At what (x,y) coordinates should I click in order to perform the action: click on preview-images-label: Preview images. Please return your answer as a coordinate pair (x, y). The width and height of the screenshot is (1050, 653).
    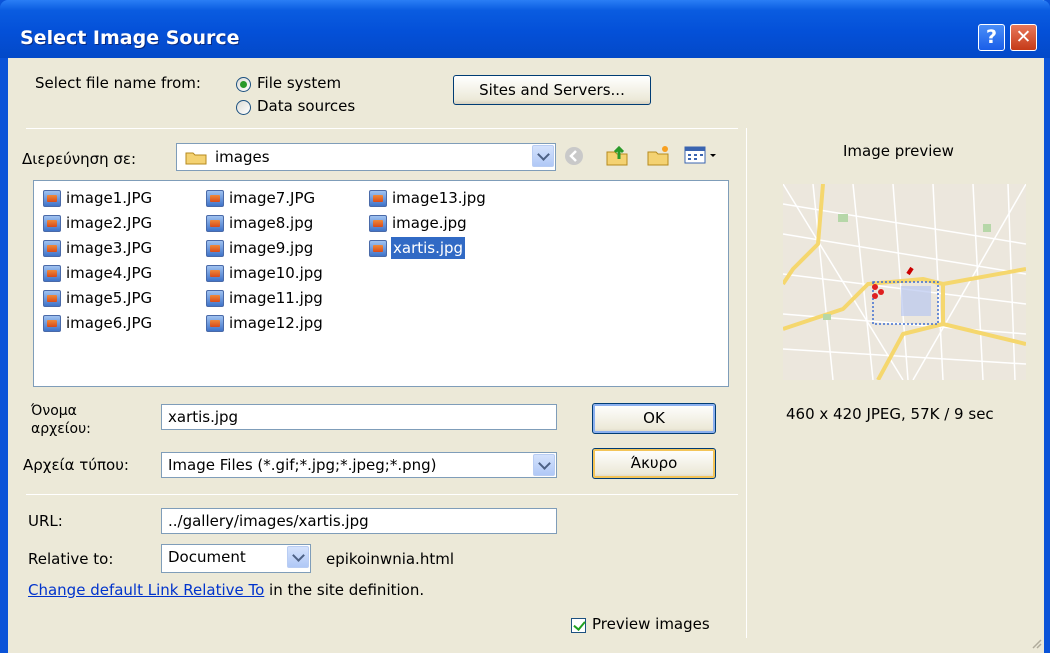
    Looking at the image, I should click on (651, 624).